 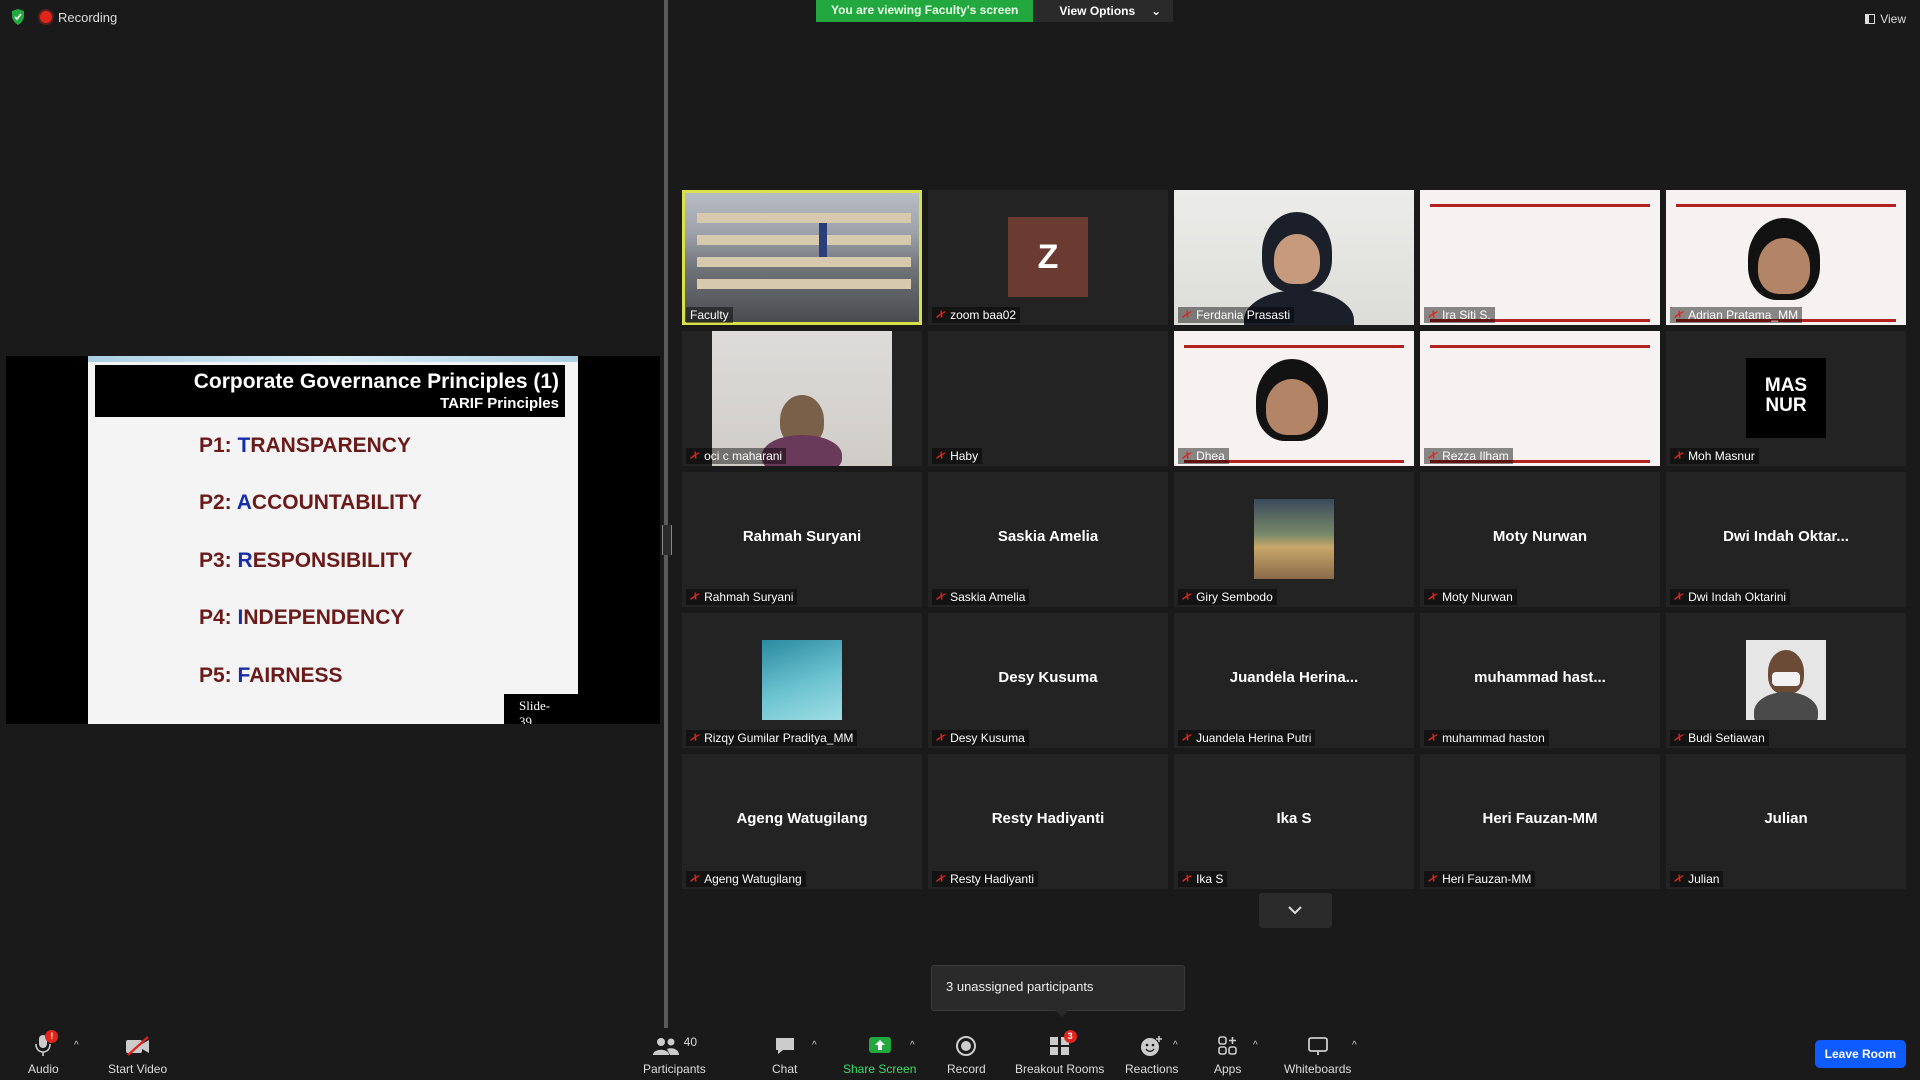 What do you see at coordinates (1786, 257) in the screenshot?
I see `participant-tile: ✗ Adrian Pratama_MM` at bounding box center [1786, 257].